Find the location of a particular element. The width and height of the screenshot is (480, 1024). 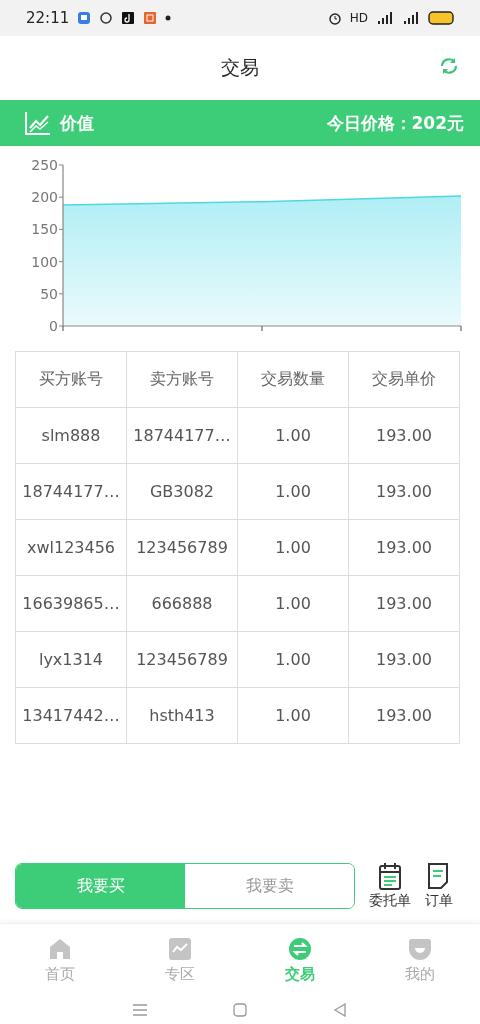

y-tick-label: 50 is located at coordinates (49, 293).